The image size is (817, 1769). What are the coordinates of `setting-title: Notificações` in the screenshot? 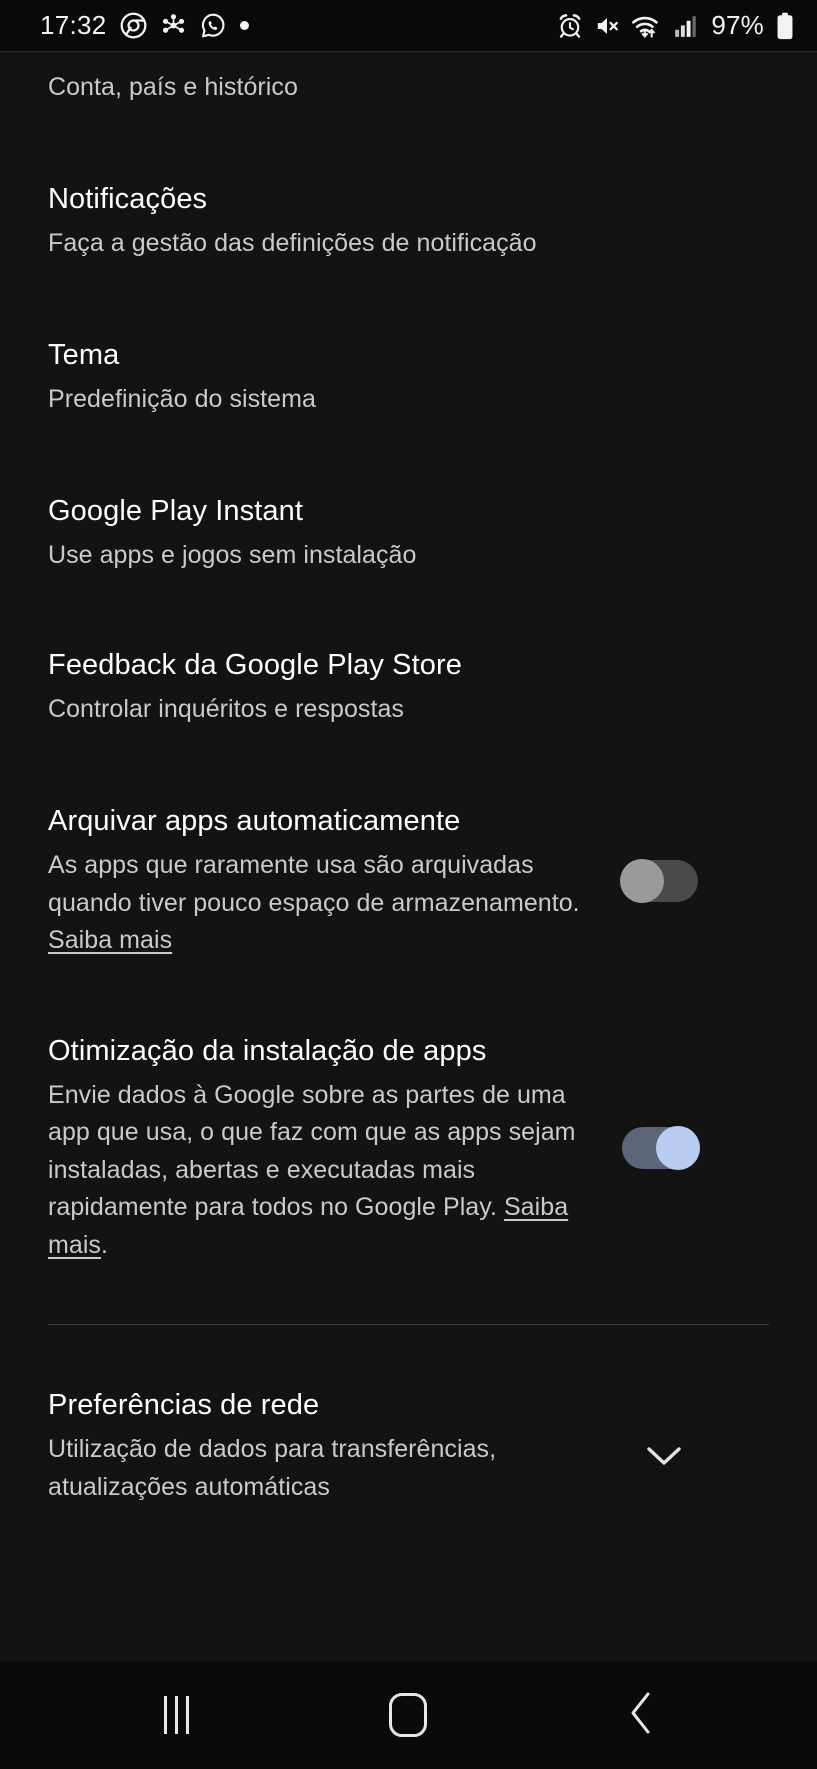 It's located at (128, 198).